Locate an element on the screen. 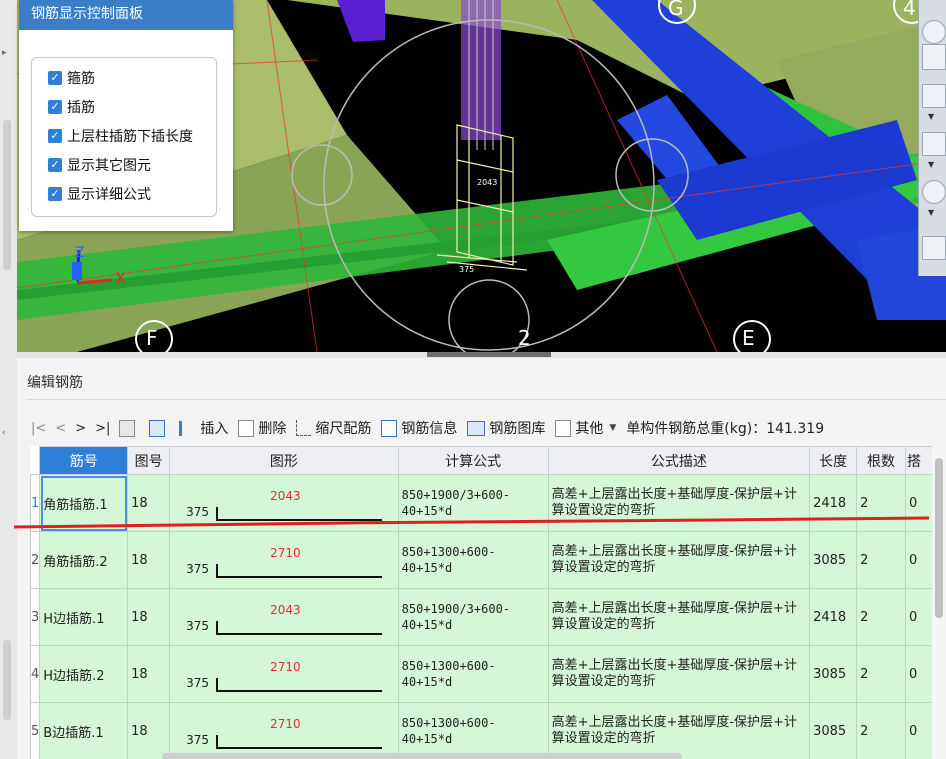 The width and height of the screenshot is (946, 759). cage-dim-2043: 2043 is located at coordinates (487, 182).